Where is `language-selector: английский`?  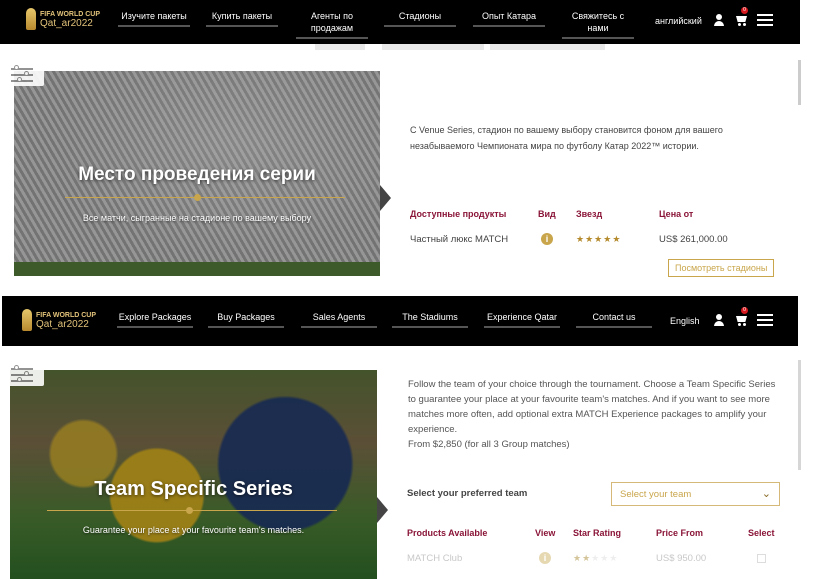 language-selector: английский is located at coordinates (678, 21).